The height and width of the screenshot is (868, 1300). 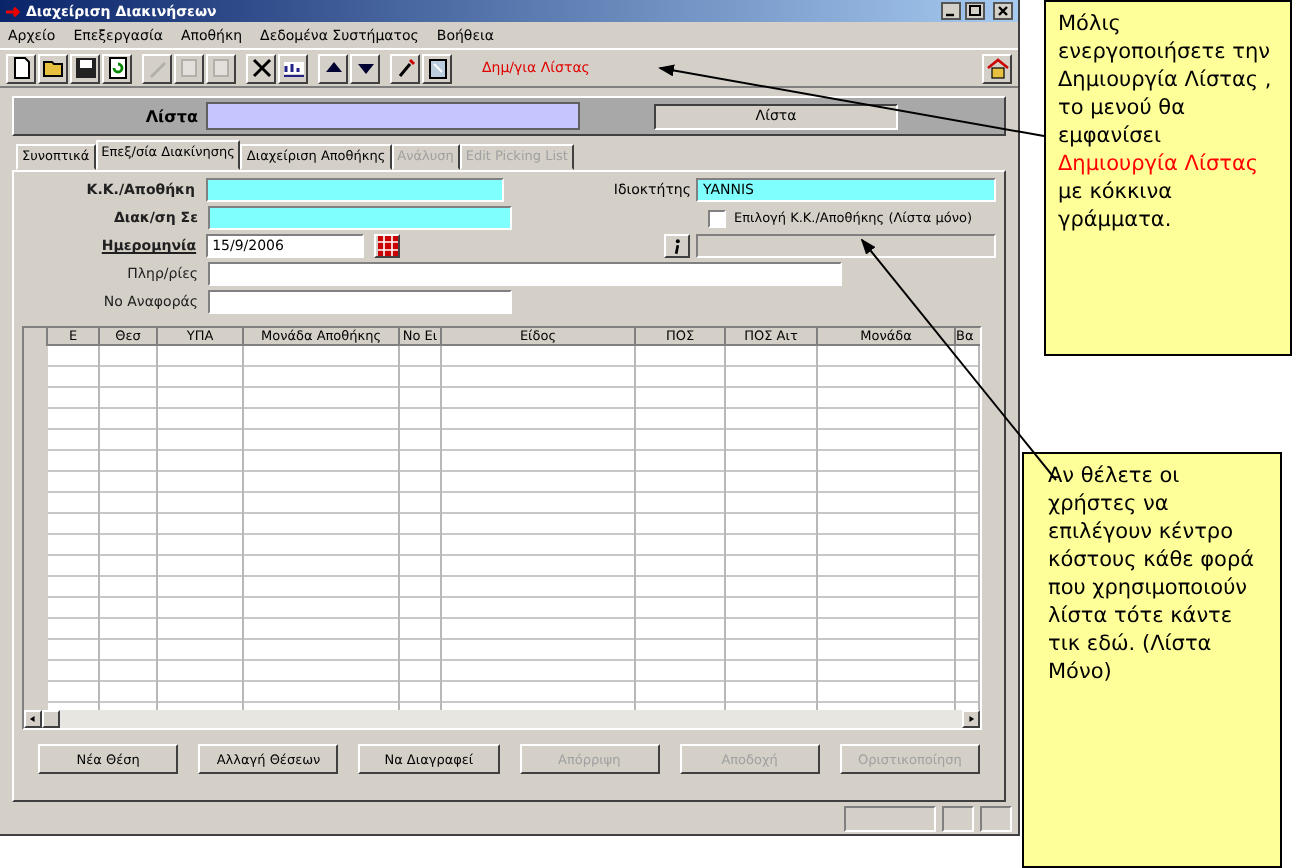 I want to click on app-icon, so click(x=12, y=11).